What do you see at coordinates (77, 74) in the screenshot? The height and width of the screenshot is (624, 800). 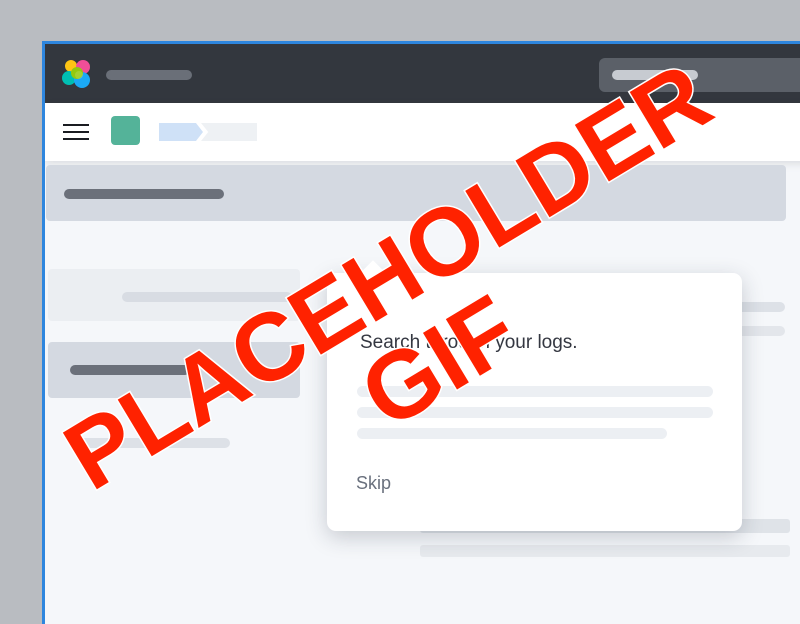 I see `elastic-logo-icon` at bounding box center [77, 74].